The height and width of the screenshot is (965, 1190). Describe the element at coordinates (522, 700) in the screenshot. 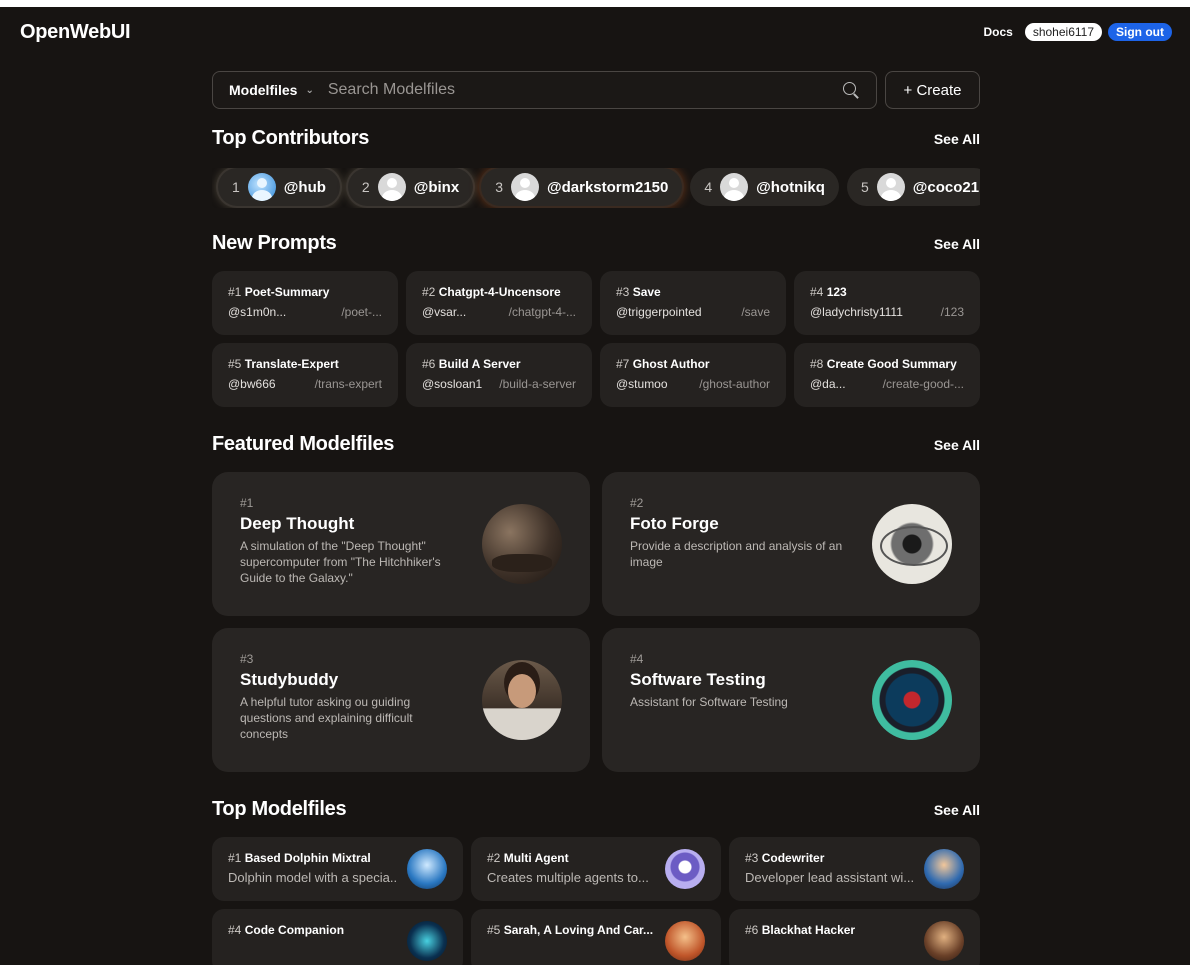

I see `tutor-image` at that location.